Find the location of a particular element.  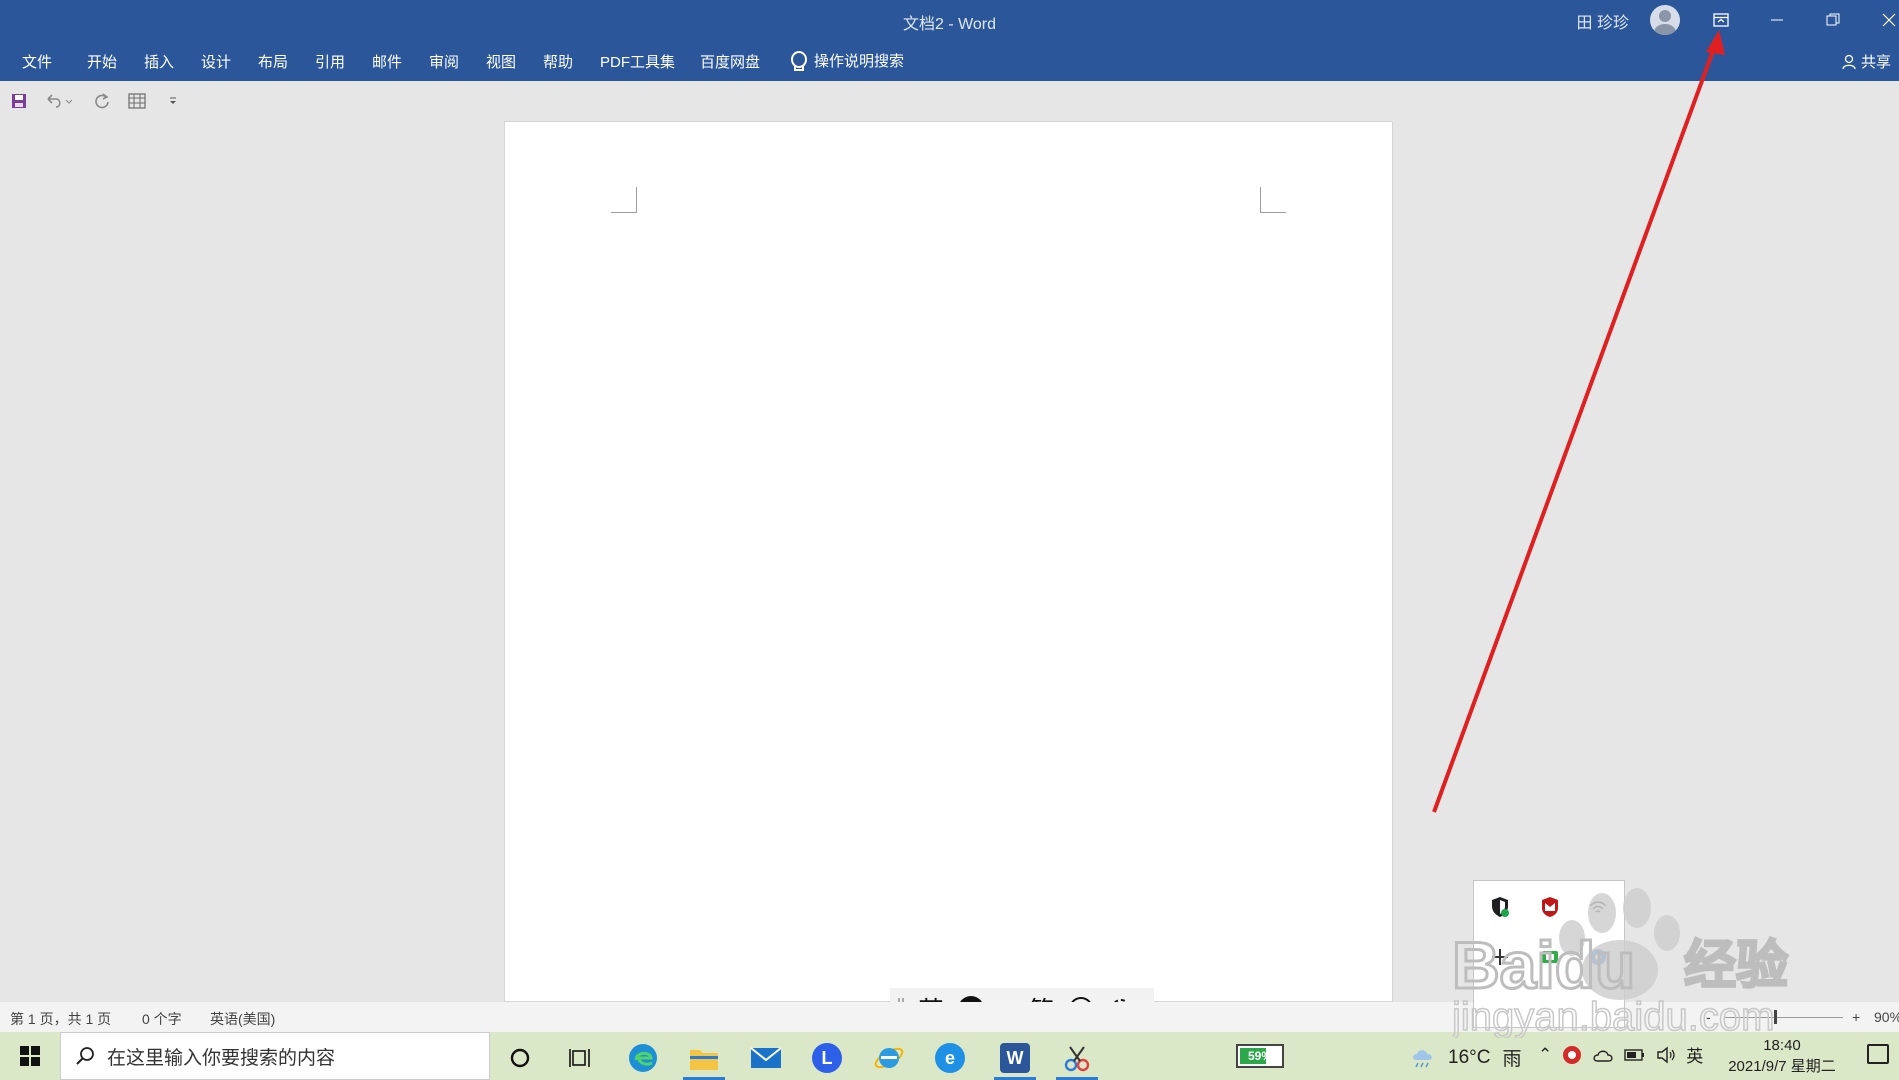

rain-cloud-icon is located at coordinates (1422, 1058).